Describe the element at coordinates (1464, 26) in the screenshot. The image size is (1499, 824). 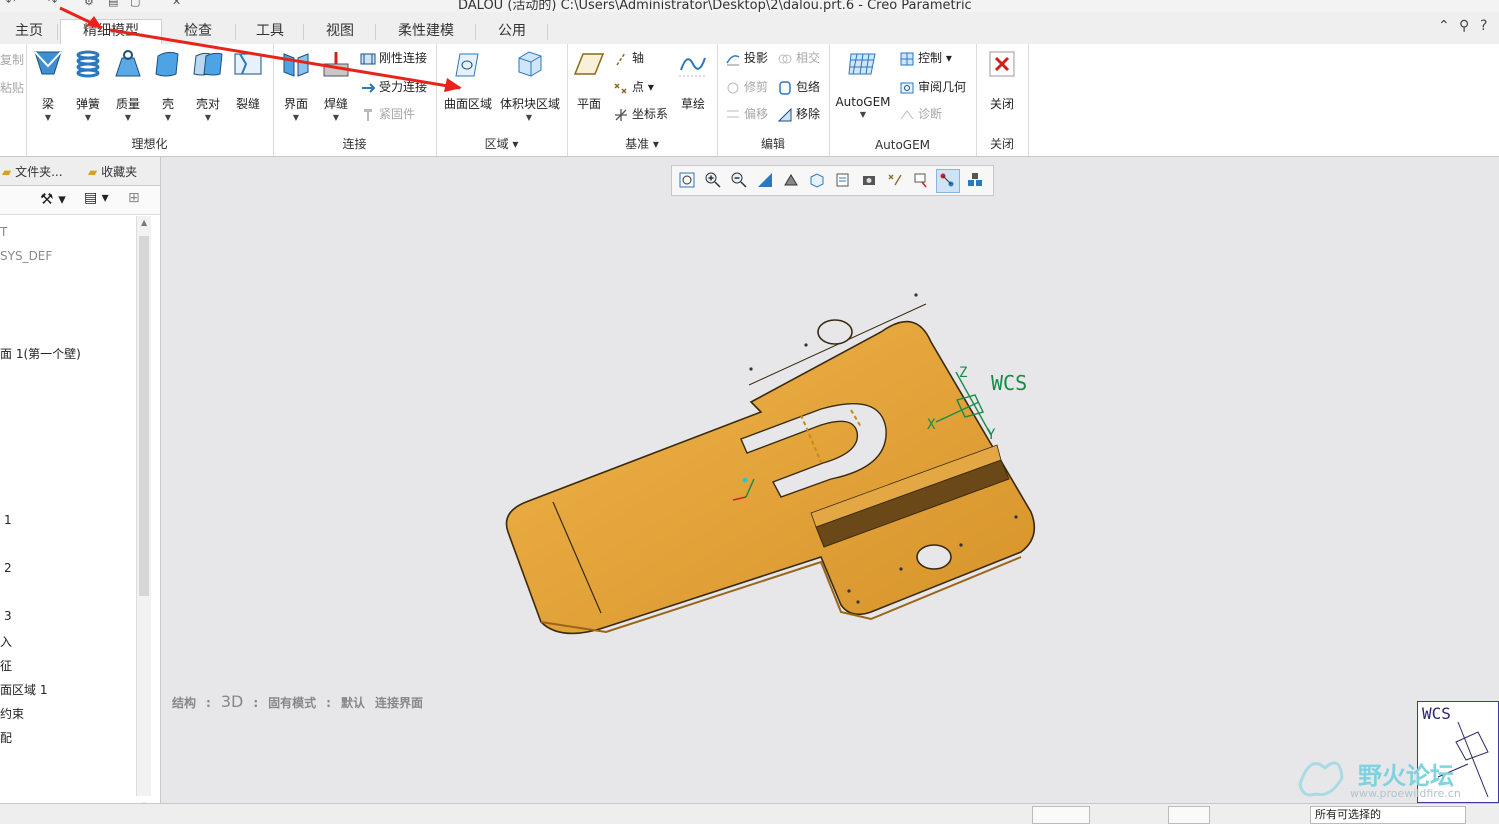
I see `search-icon: ⚲` at that location.